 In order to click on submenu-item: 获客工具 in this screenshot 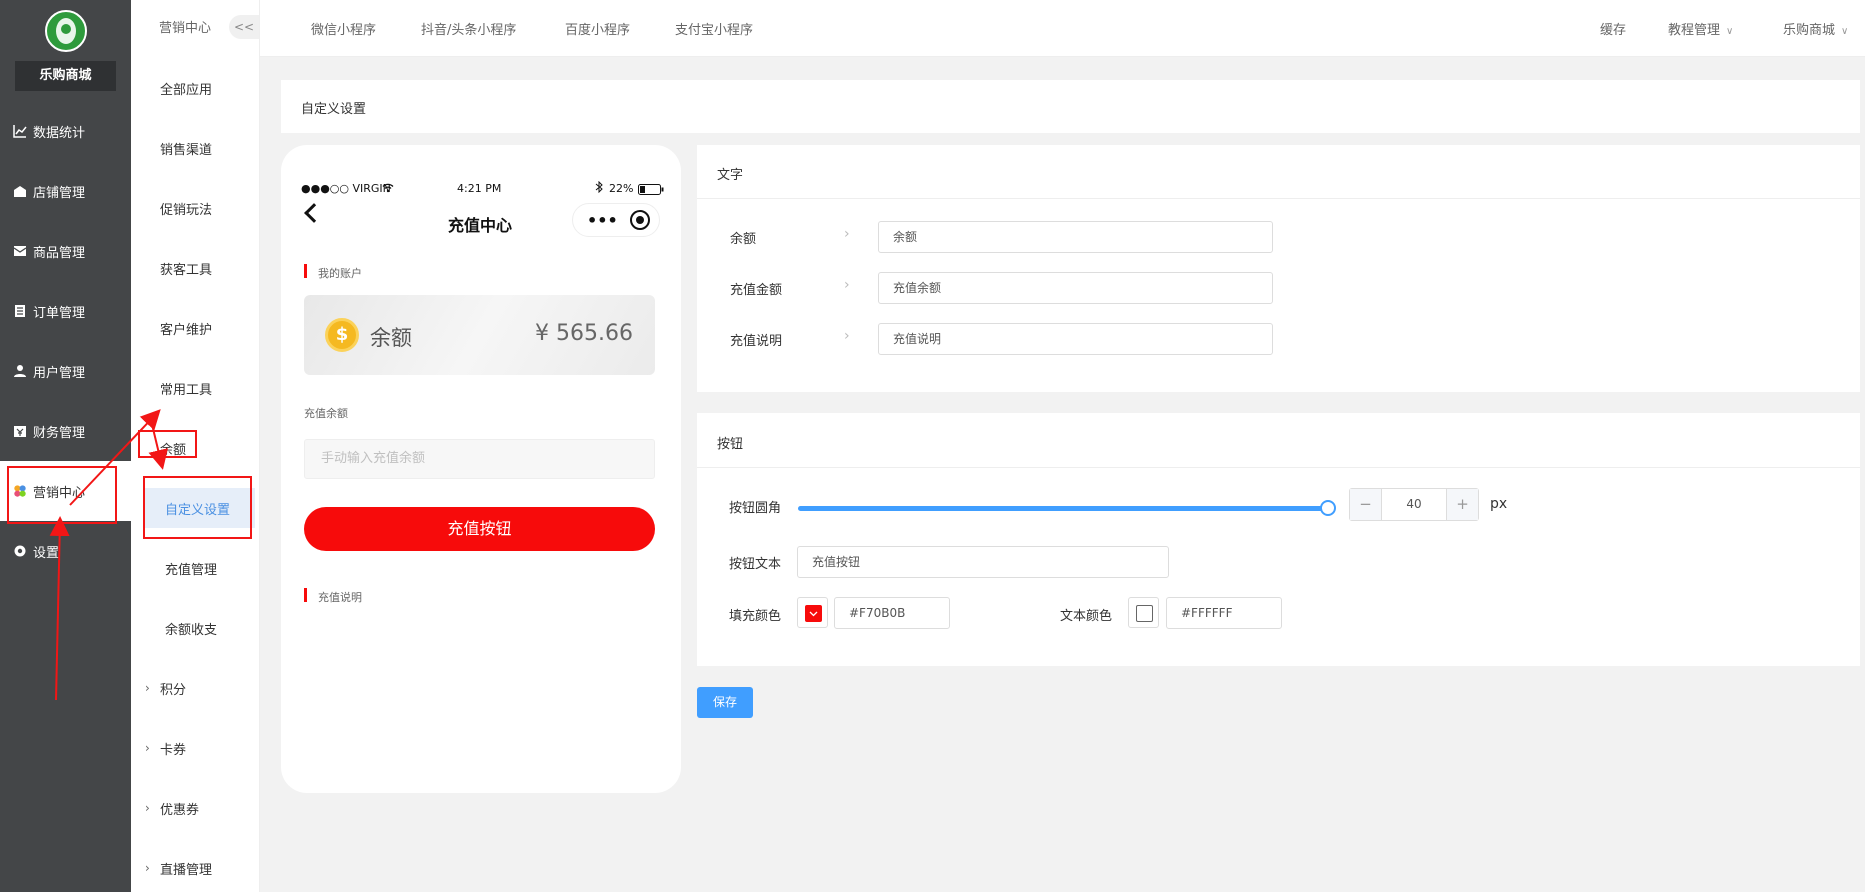, I will do `click(195, 268)`.